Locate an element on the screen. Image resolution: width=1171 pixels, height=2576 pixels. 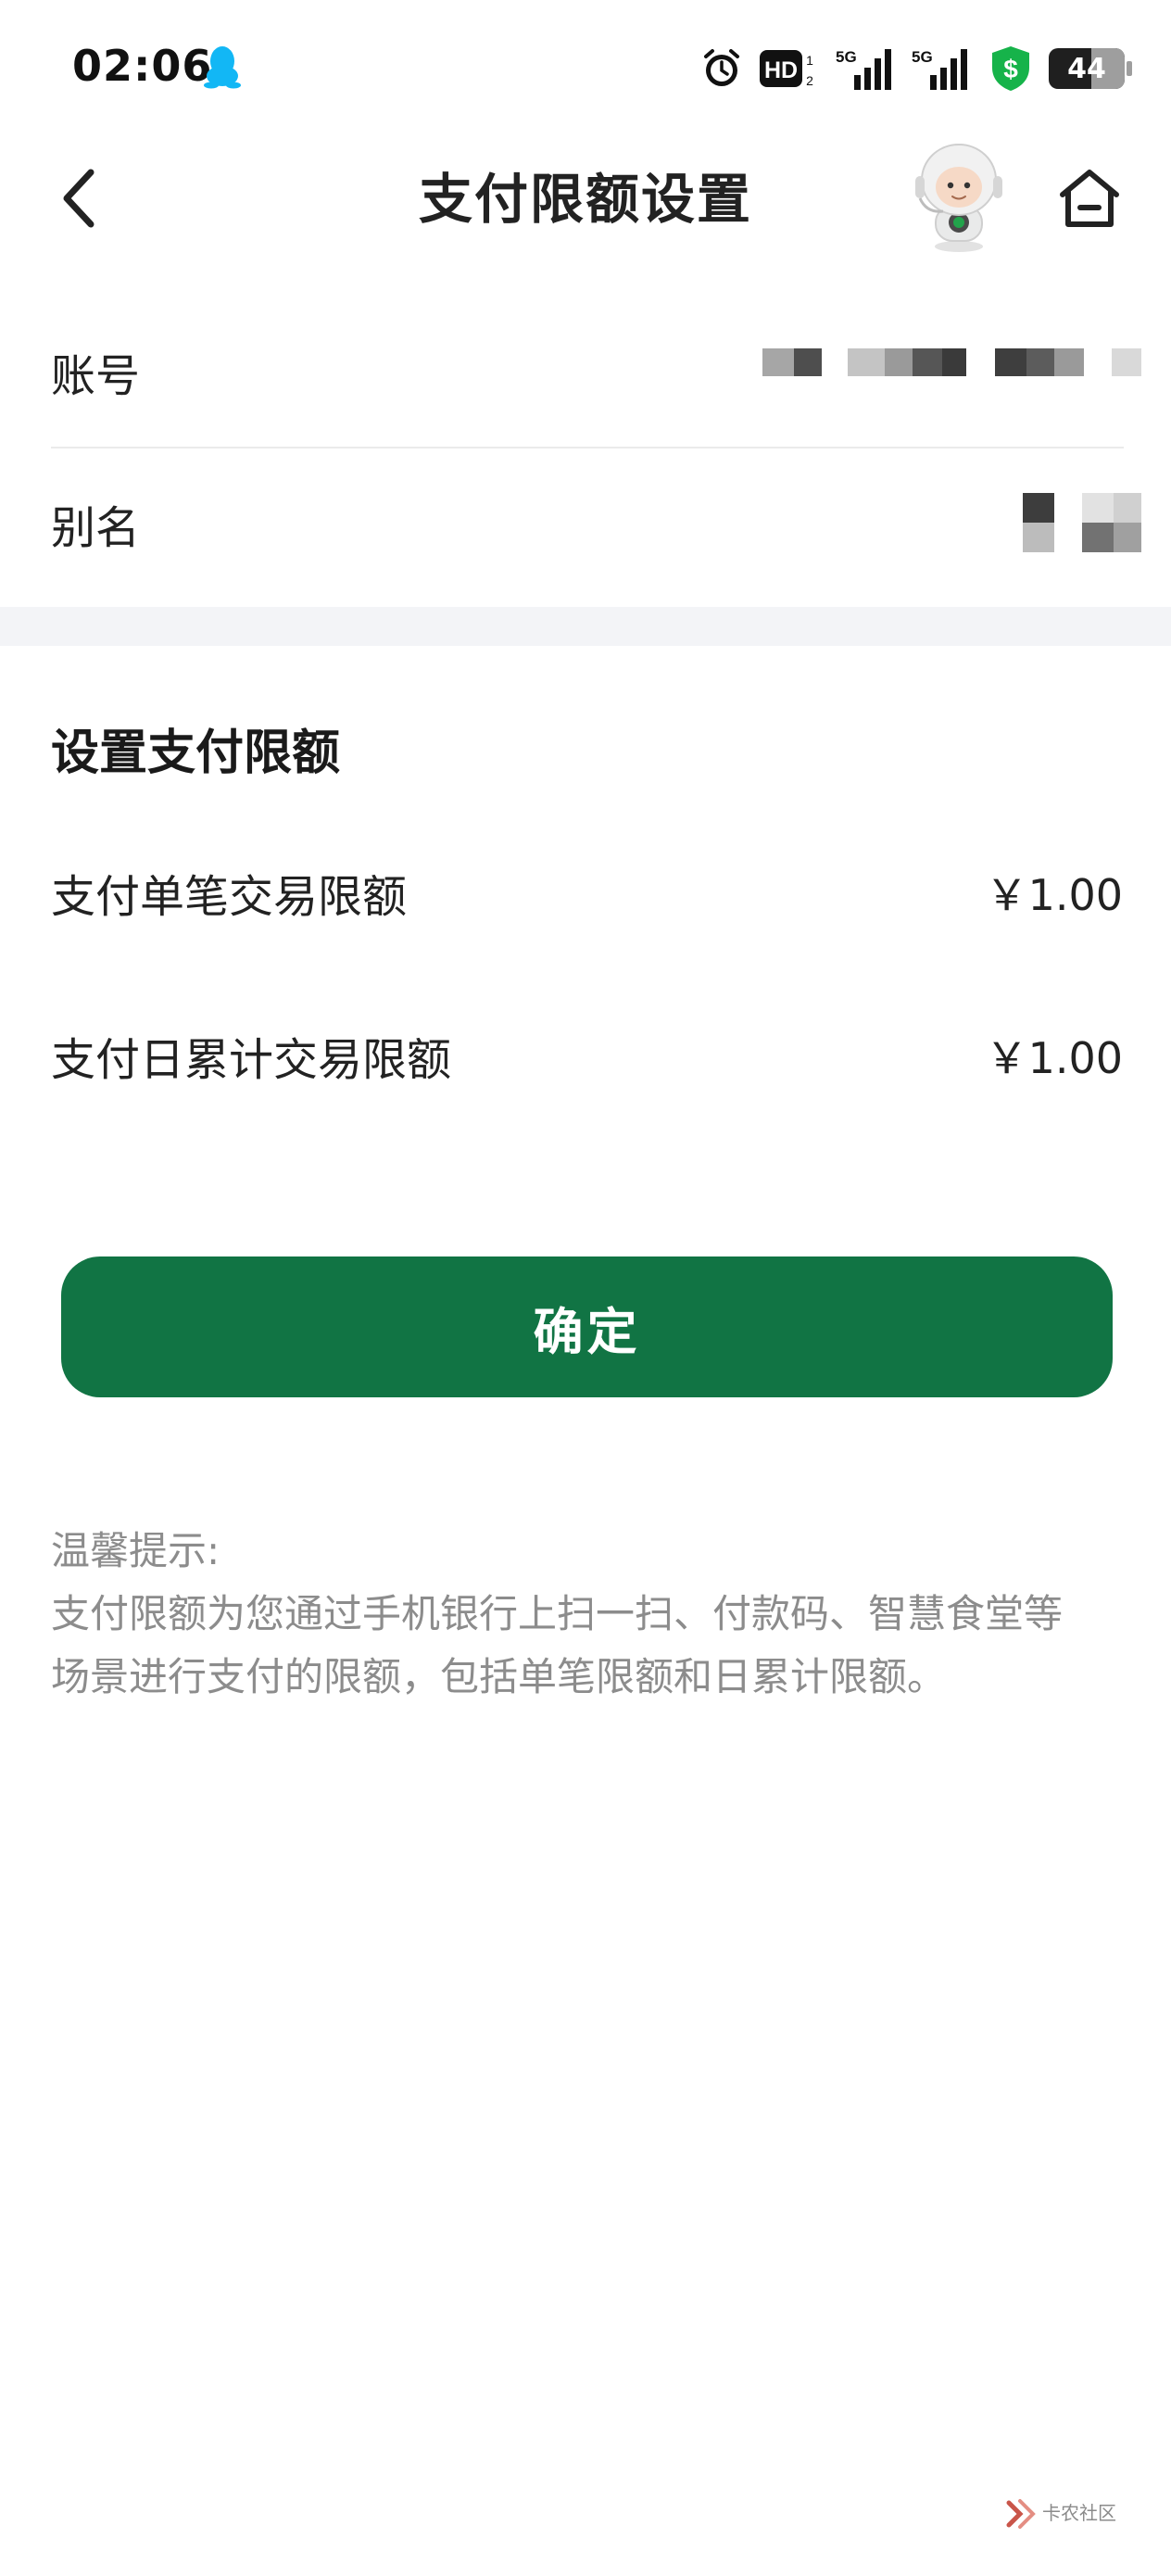
tips-line-2: 场景进行支付的限额，包括单笔限额和日累计限额。 is located at coordinates (499, 1677).